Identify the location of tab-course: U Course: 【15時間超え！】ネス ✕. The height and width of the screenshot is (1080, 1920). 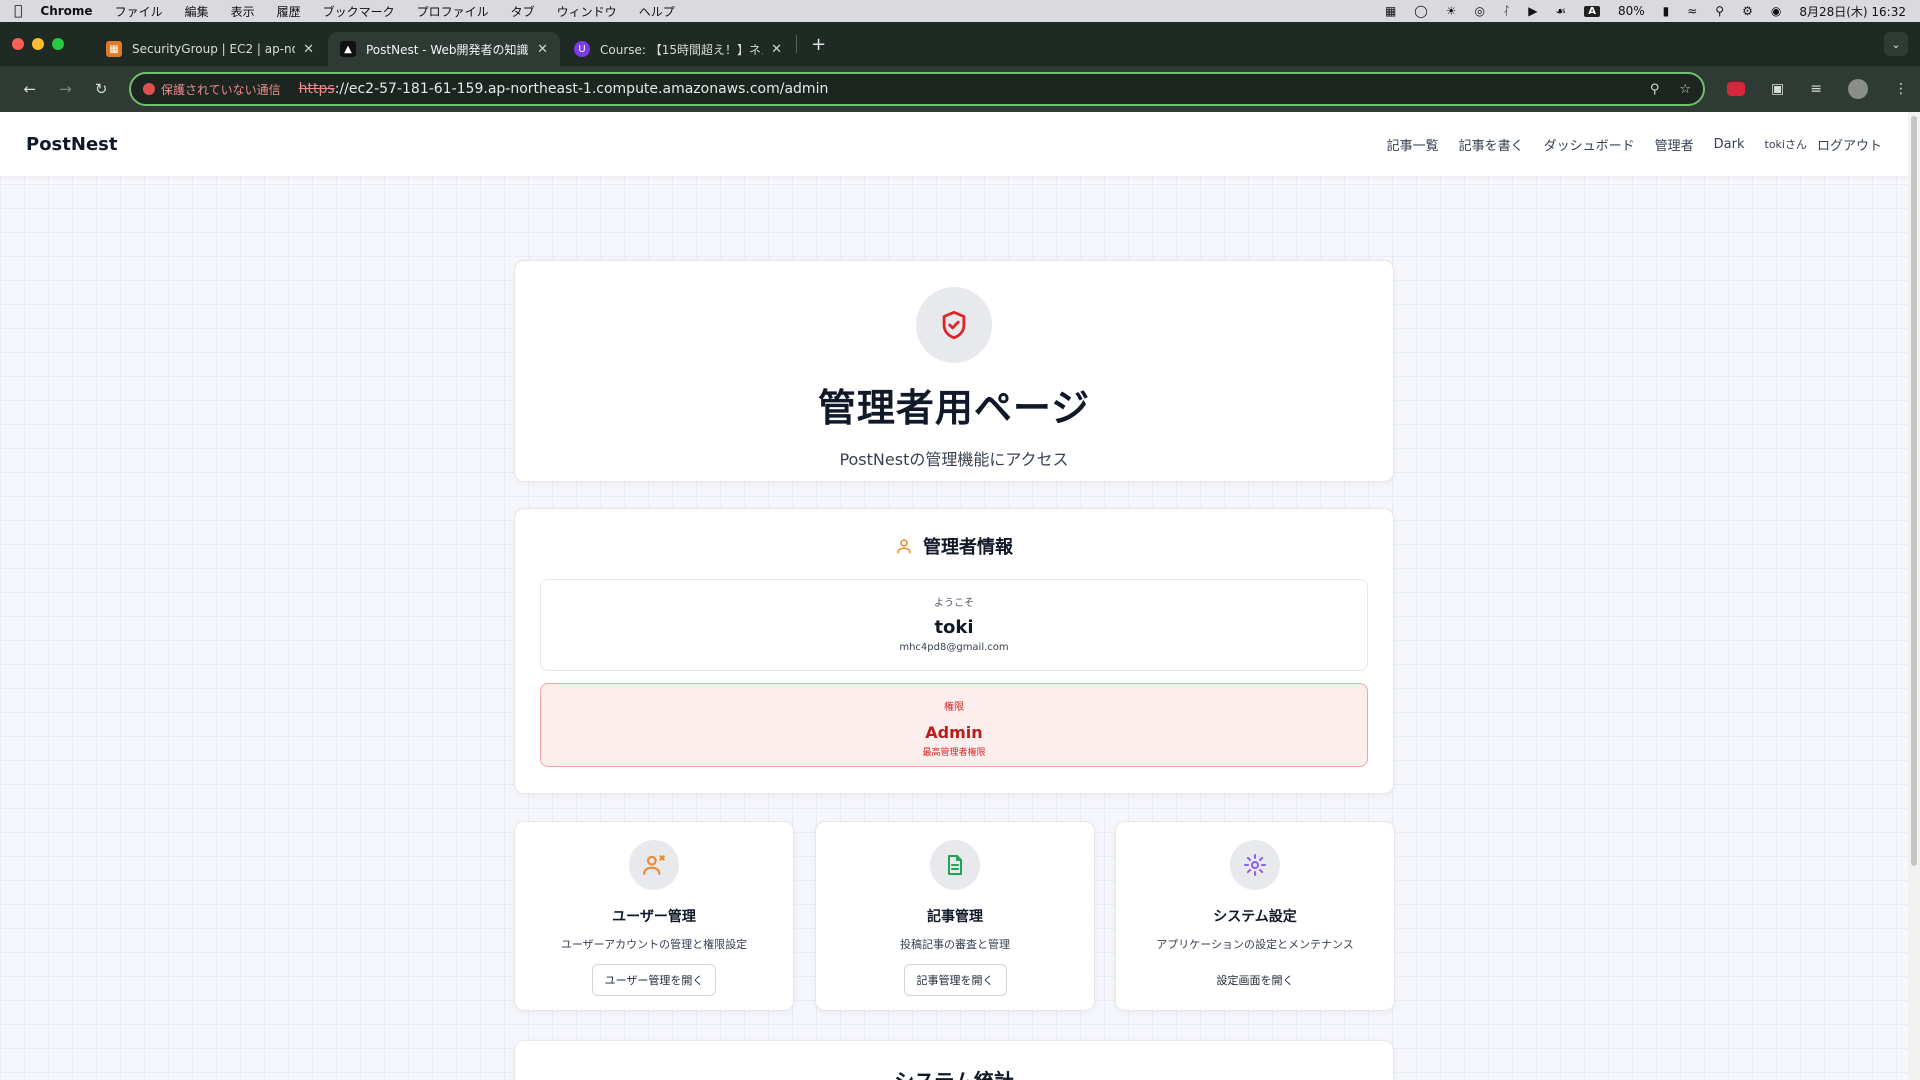
(678, 49).